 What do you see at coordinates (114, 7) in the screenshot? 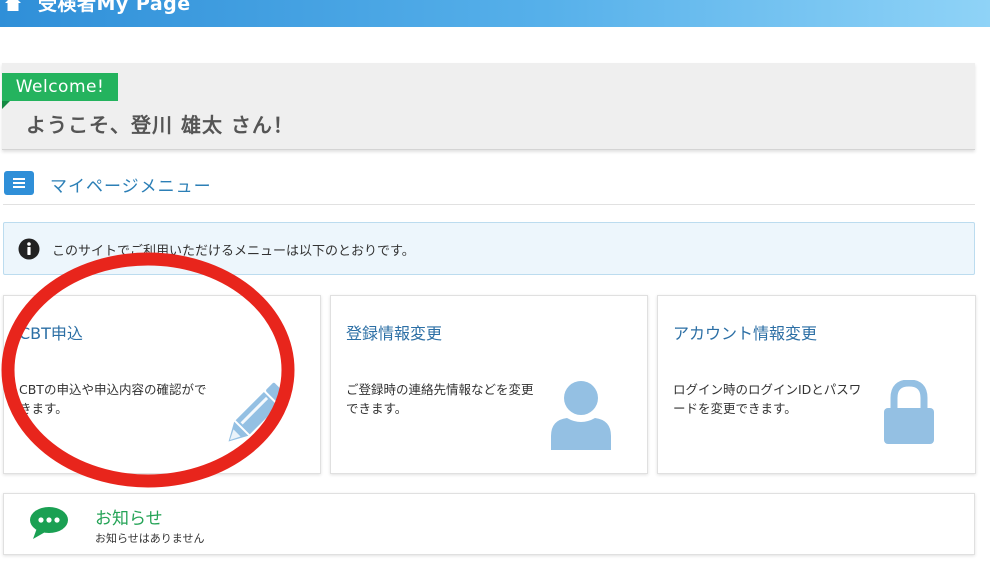
I see `page-title: 受検者My Page` at bounding box center [114, 7].